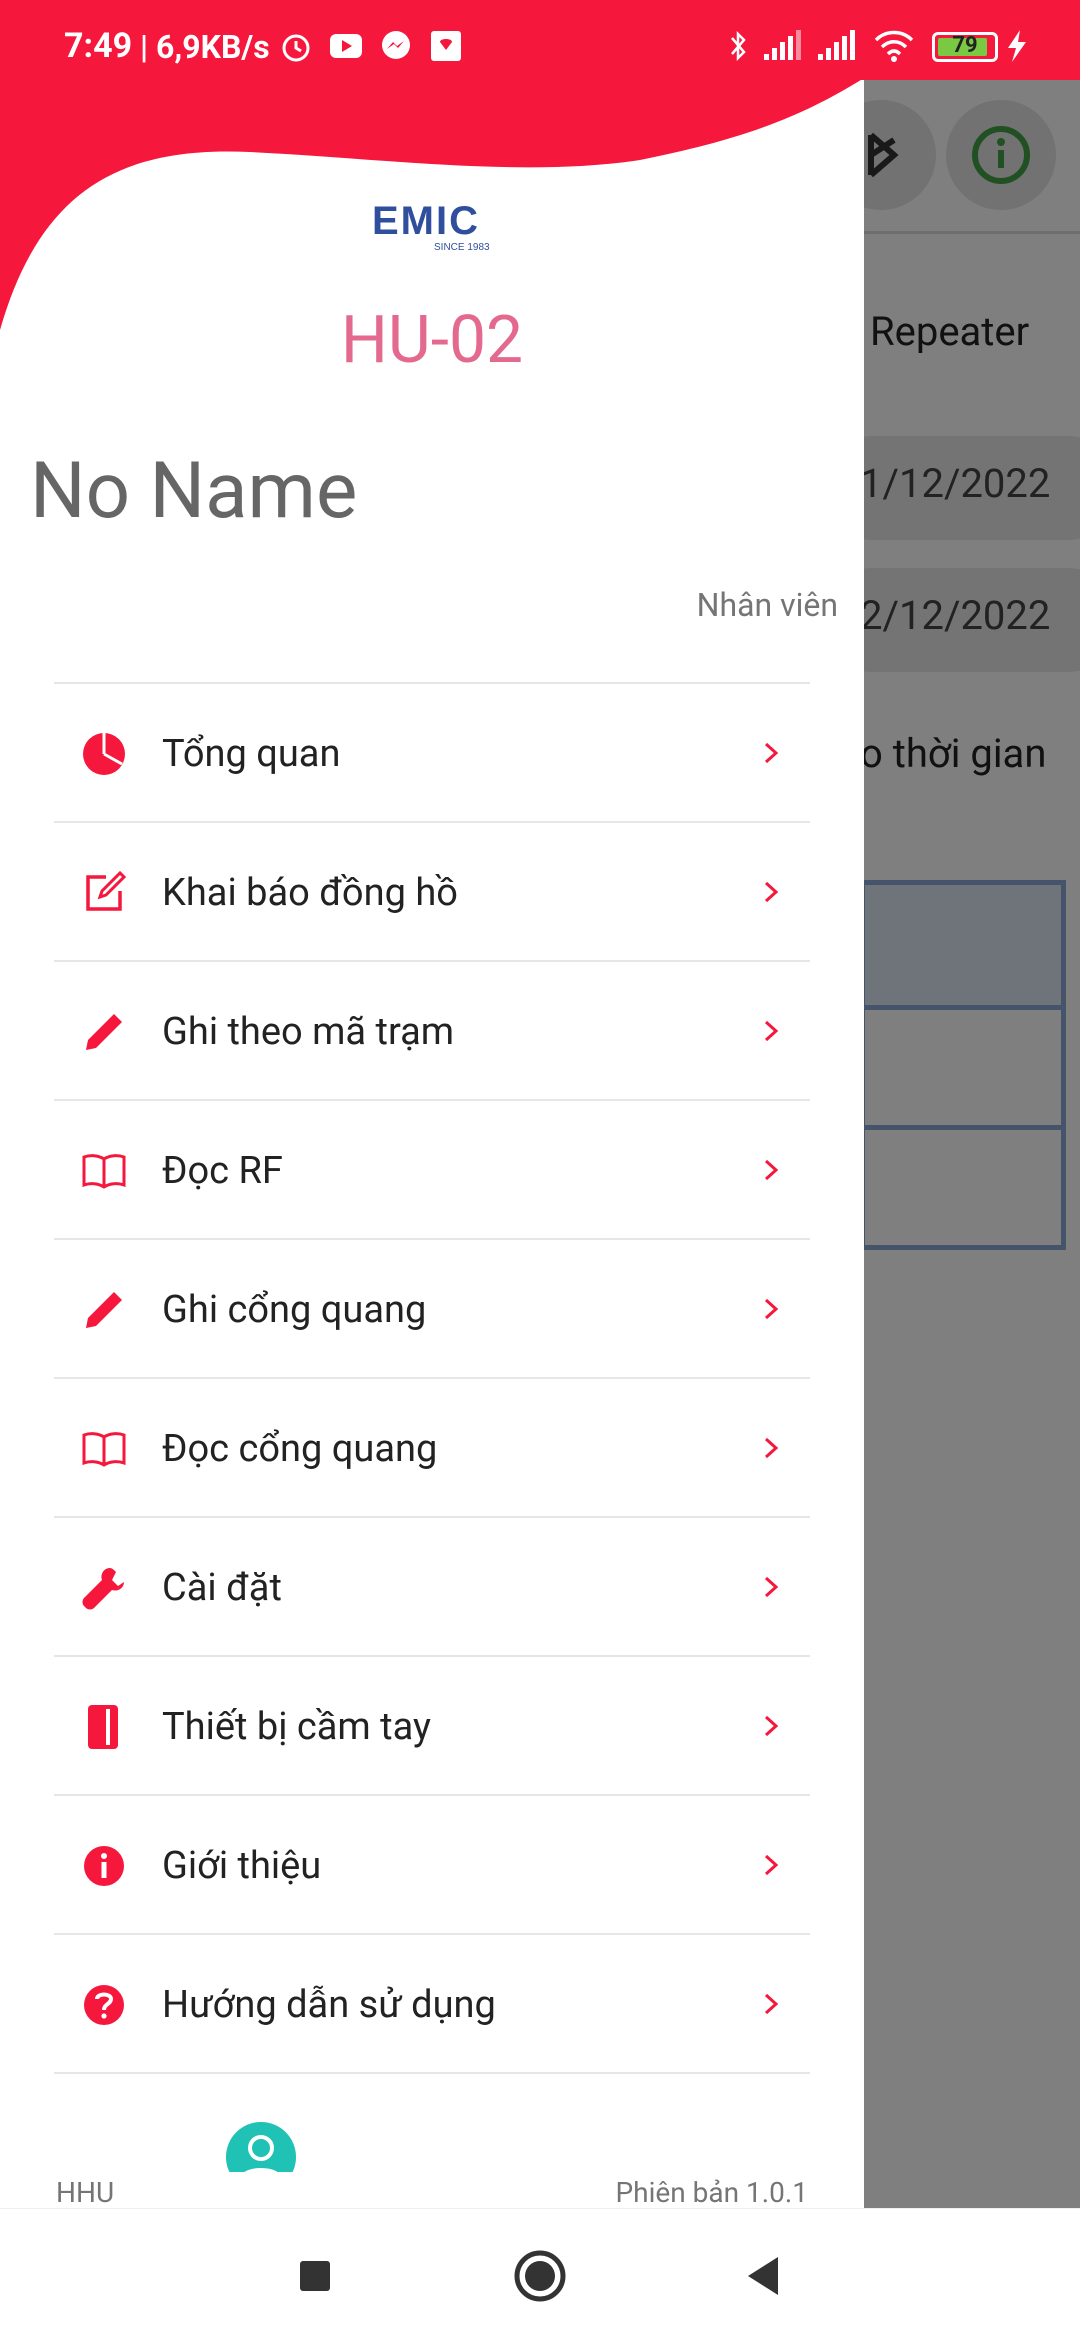 The width and height of the screenshot is (1080, 2340). I want to click on menu-item-user-guide: Hướng dẫn sử dụng, so click(432, 2004).